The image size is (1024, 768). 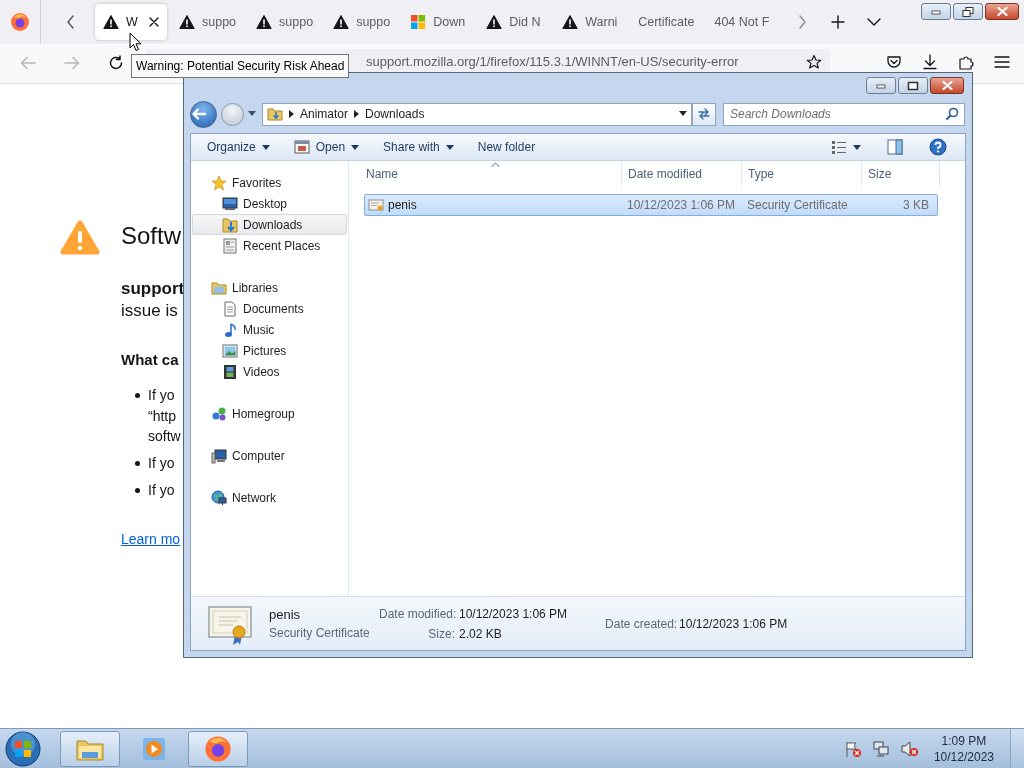 What do you see at coordinates (880, 748) in the screenshot?
I see `network-icon` at bounding box center [880, 748].